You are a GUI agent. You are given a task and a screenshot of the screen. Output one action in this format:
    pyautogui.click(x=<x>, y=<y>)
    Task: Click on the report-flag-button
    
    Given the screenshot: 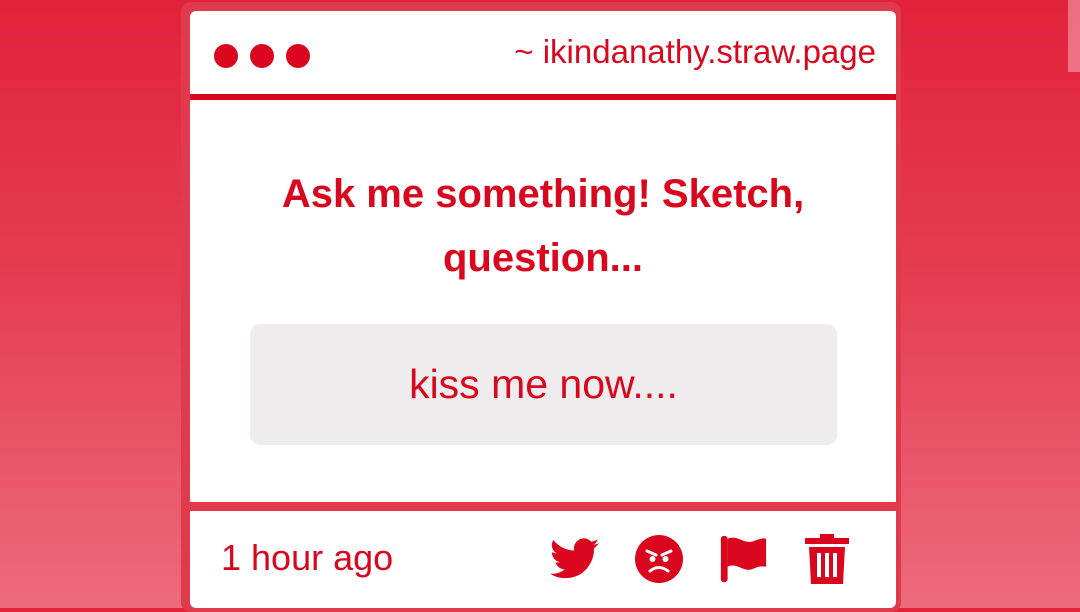 What is the action you would take?
    pyautogui.click(x=743, y=559)
    